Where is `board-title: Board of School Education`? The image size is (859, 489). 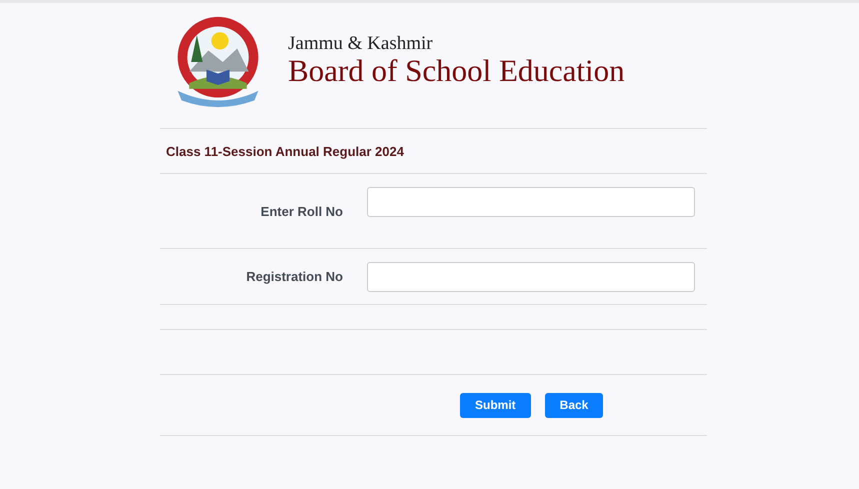
board-title: Board of School Education is located at coordinates (456, 71).